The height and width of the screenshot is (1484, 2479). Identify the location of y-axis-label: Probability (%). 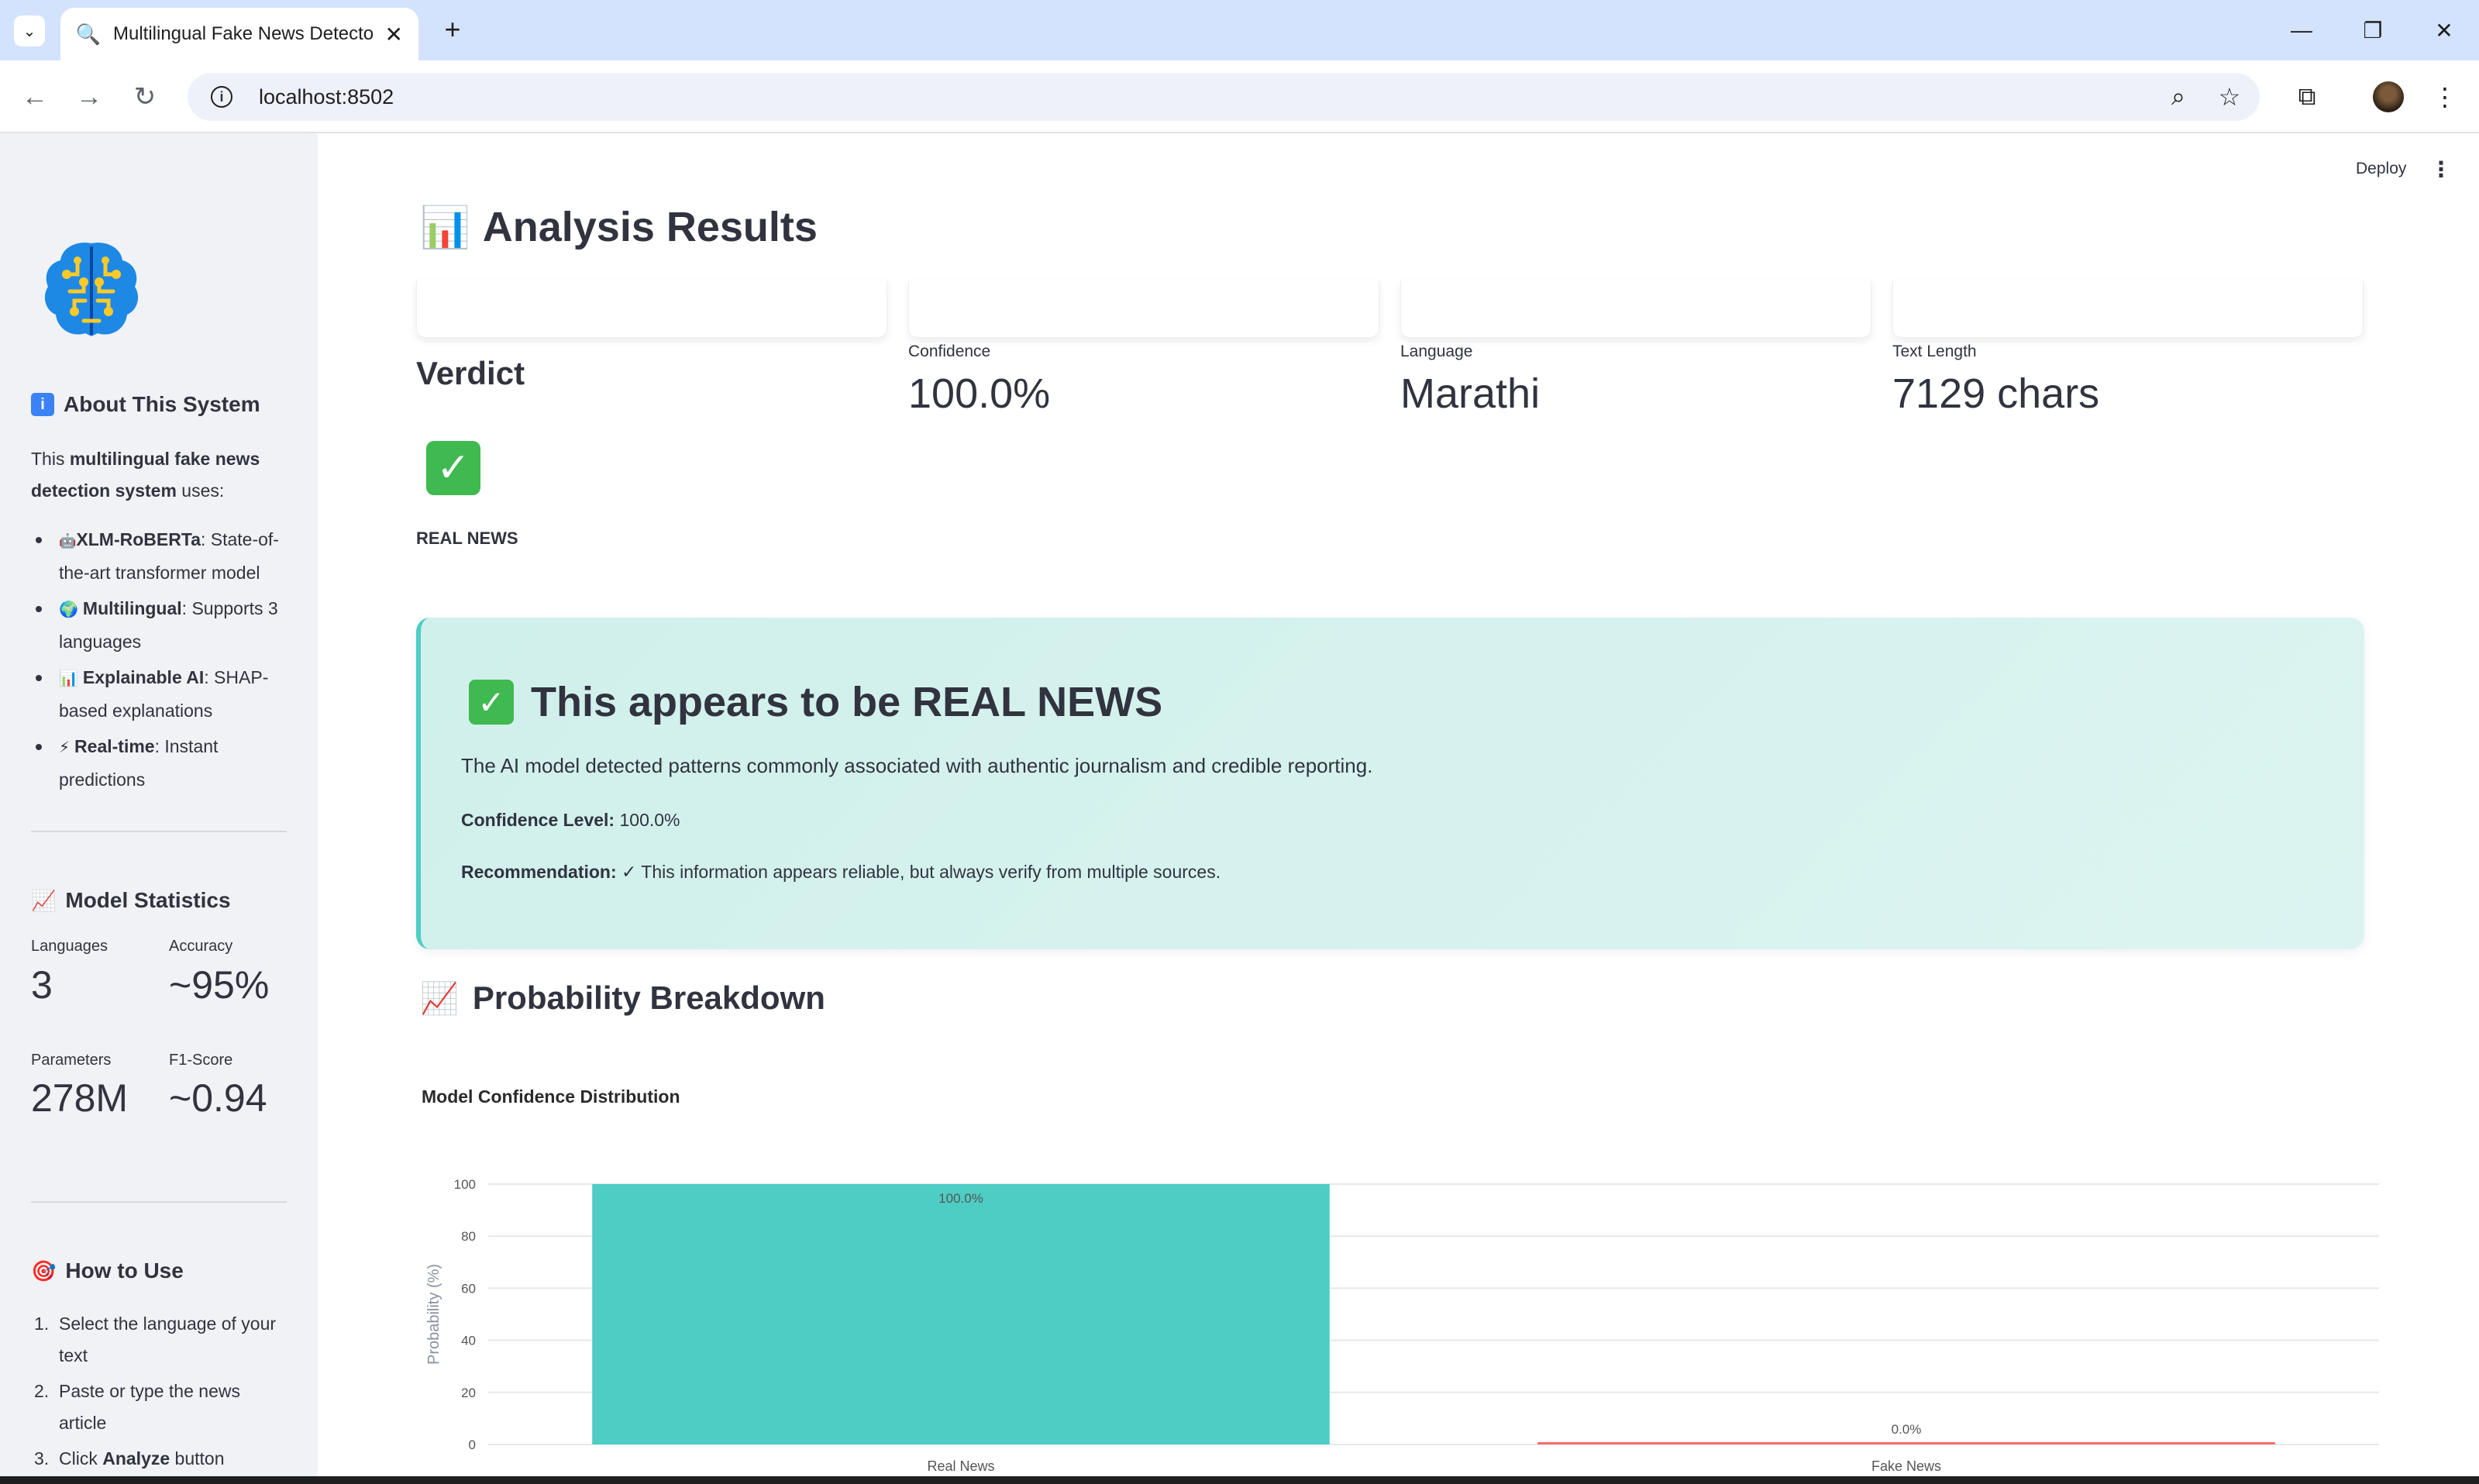
(433, 1314).